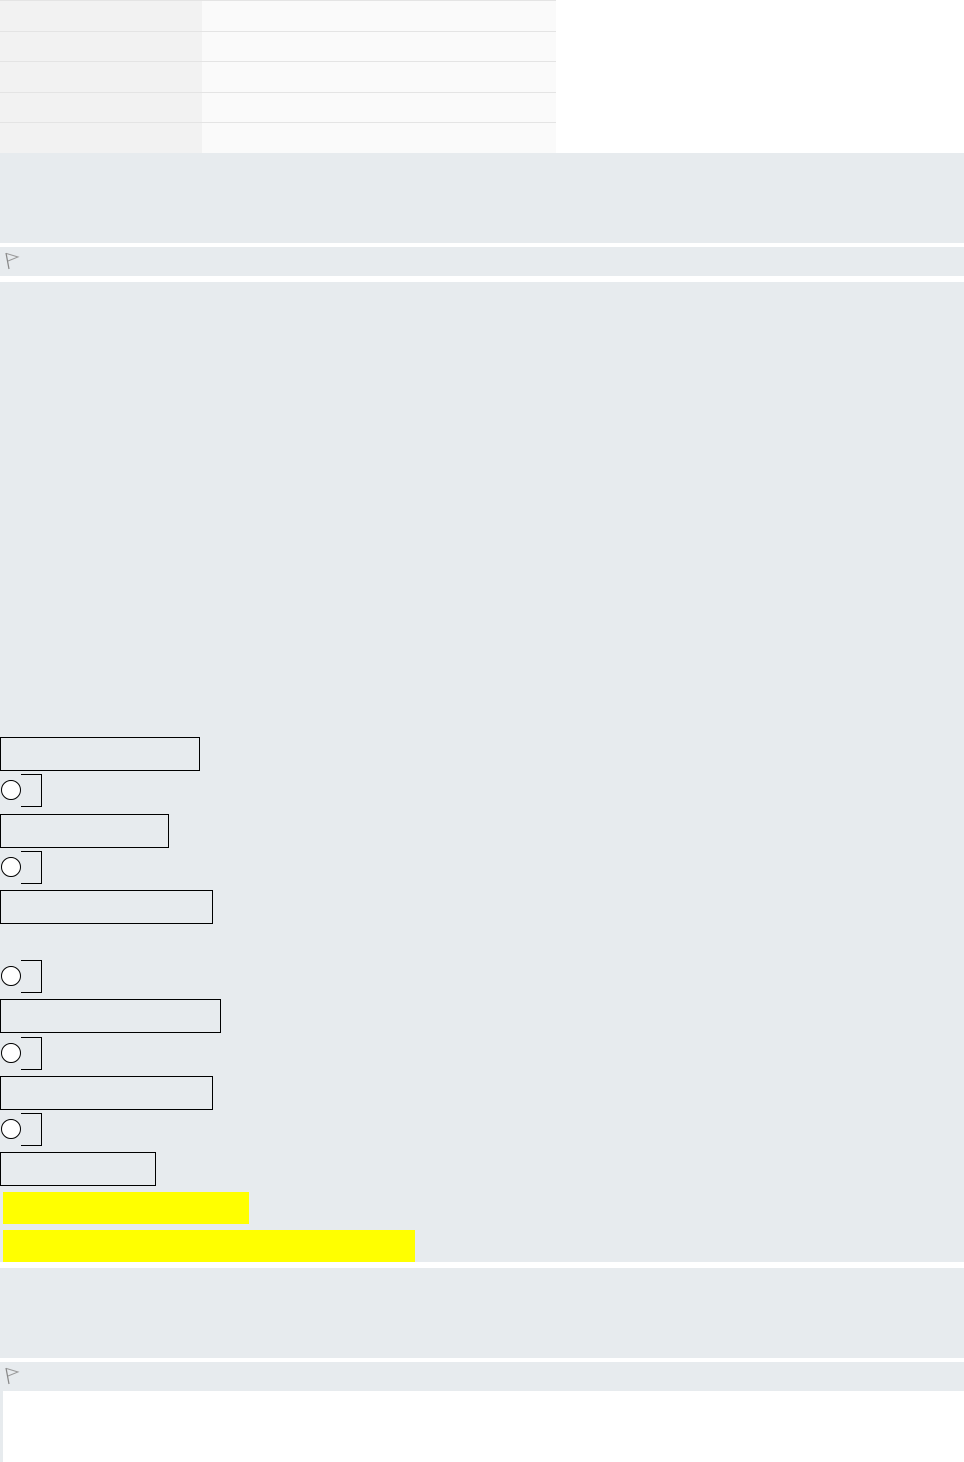 The image size is (964, 1462). What do you see at coordinates (126, 1208) in the screenshot?
I see `specific-feedback` at bounding box center [126, 1208].